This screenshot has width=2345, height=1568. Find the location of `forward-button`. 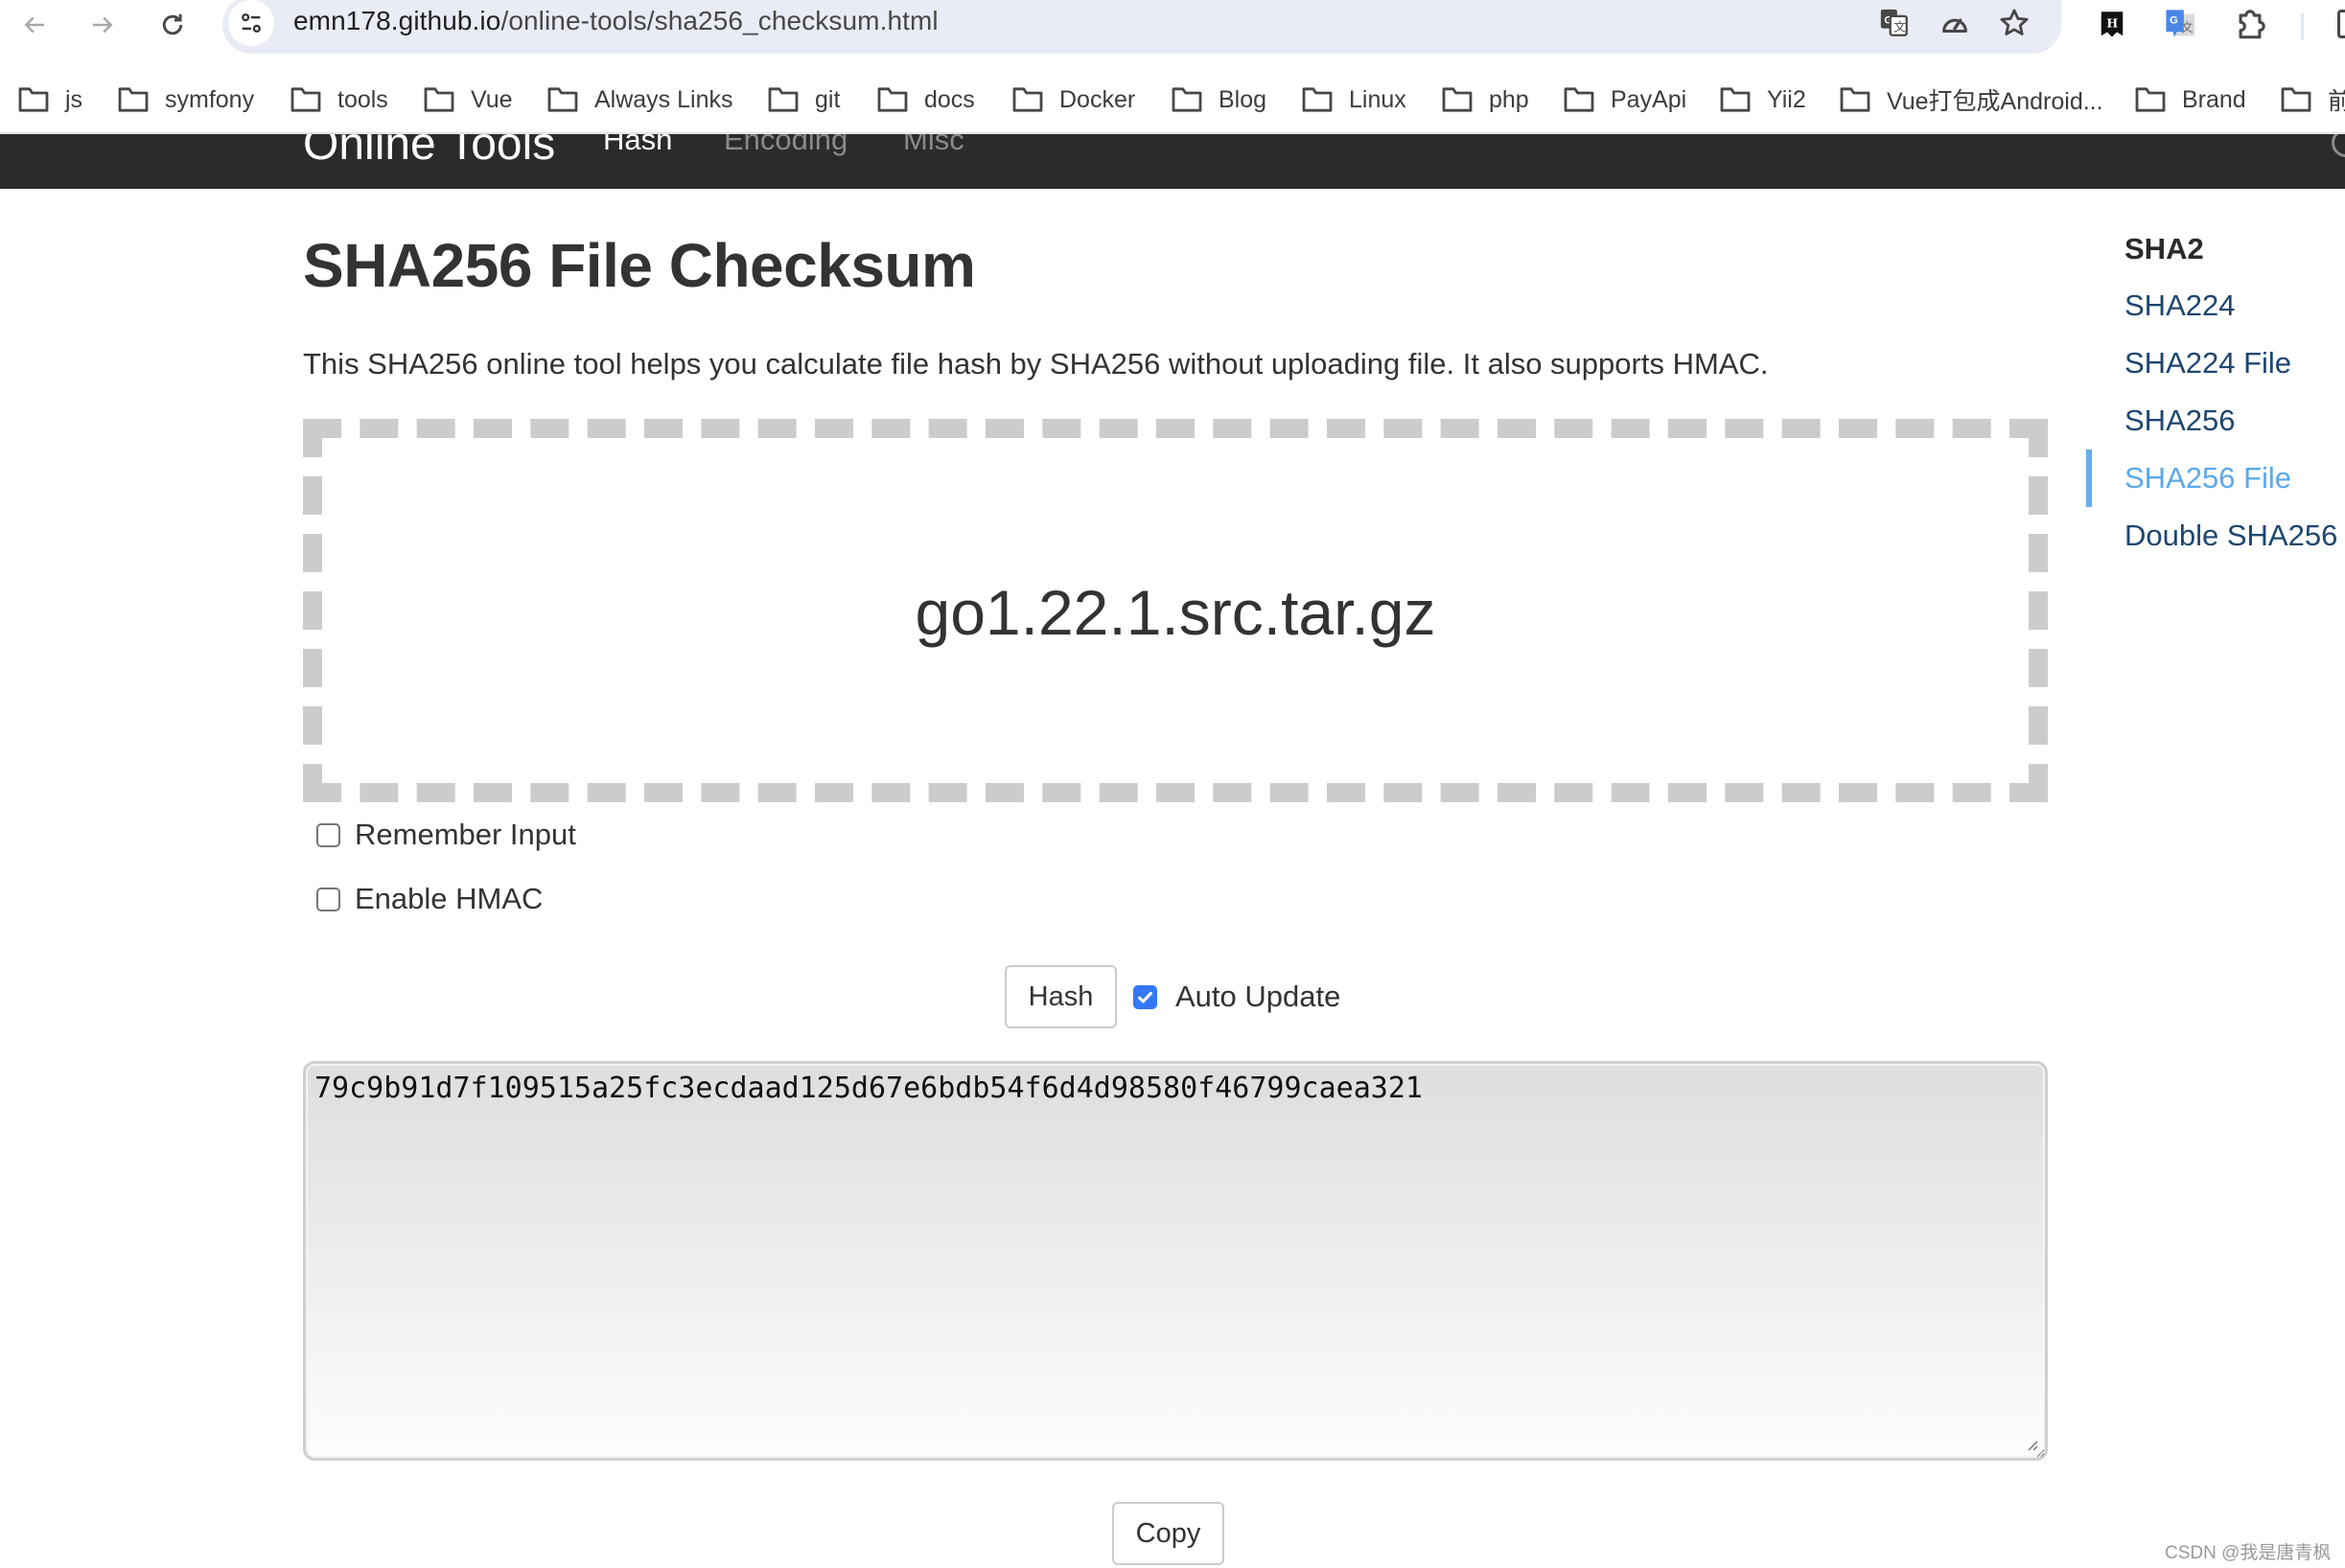

forward-button is located at coordinates (102, 25).